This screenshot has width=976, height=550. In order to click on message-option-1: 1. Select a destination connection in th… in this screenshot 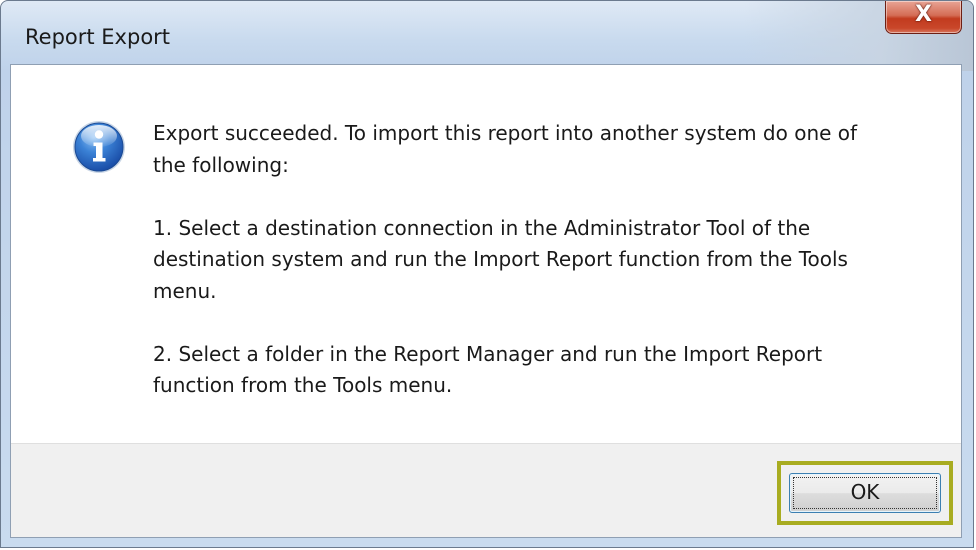, I will do `click(500, 259)`.